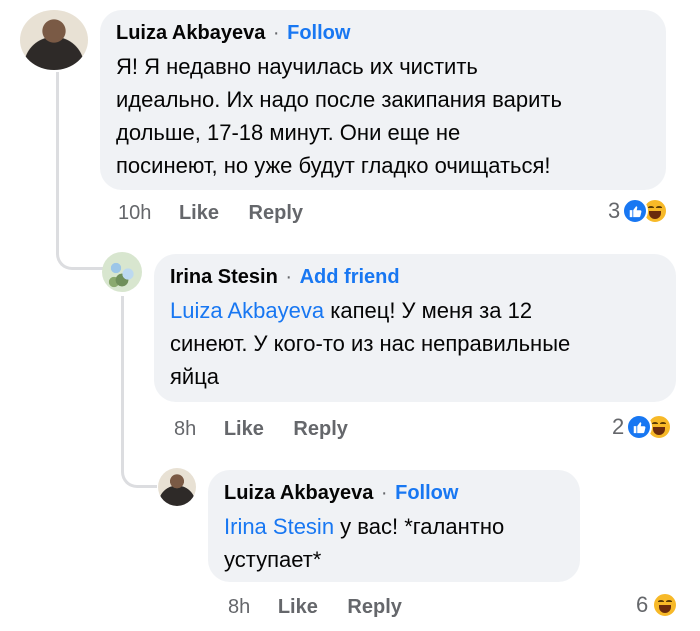  Describe the element at coordinates (618, 426) in the screenshot. I see `reaction-count: 2` at that location.